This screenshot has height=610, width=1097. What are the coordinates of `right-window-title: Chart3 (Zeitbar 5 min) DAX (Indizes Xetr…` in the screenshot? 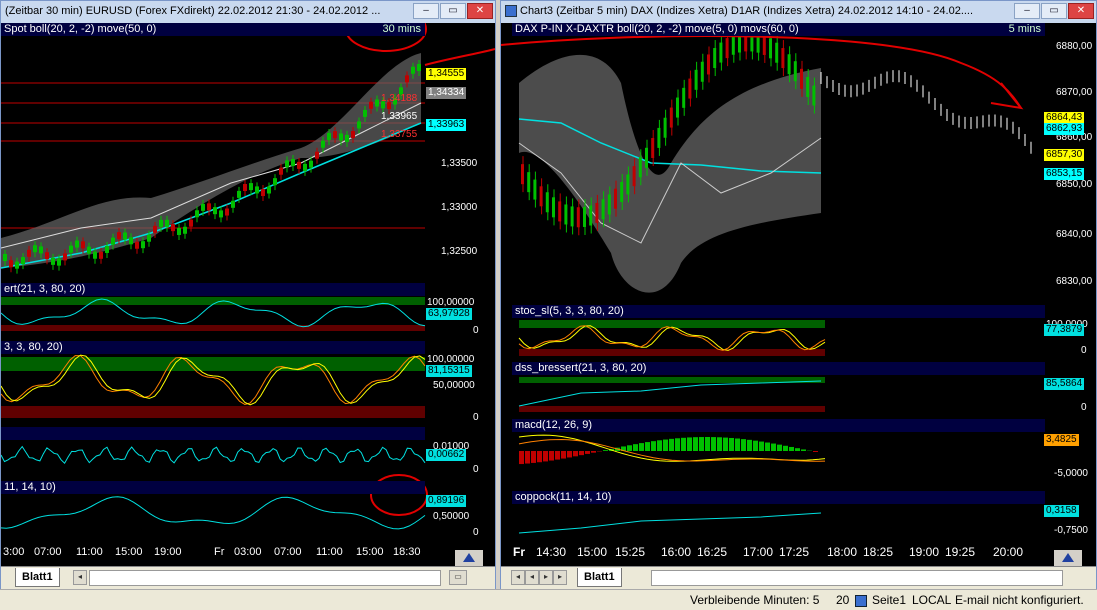 It's located at (747, 11).